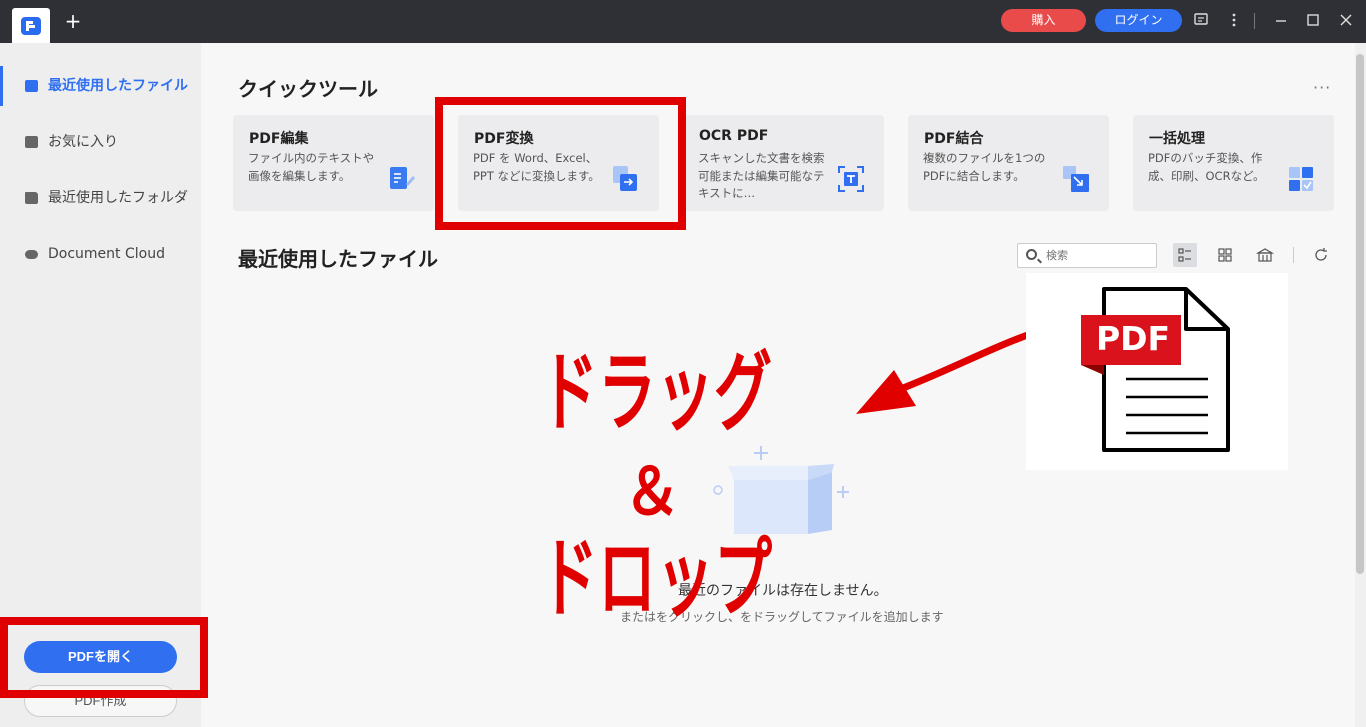 This screenshot has height=727, width=1366. I want to click on tool-card-edit-pdf: PDF編集 ファイル内のテキストや画像を編集します。, so click(333, 163).